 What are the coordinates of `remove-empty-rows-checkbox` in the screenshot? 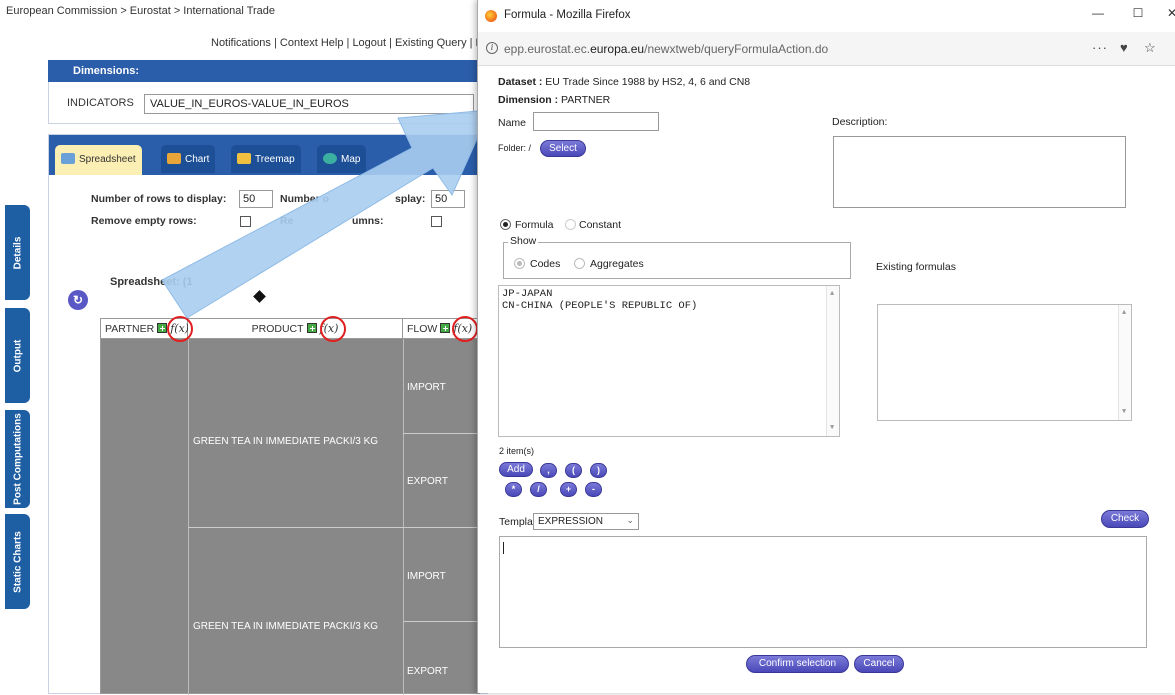 It's located at (245, 221).